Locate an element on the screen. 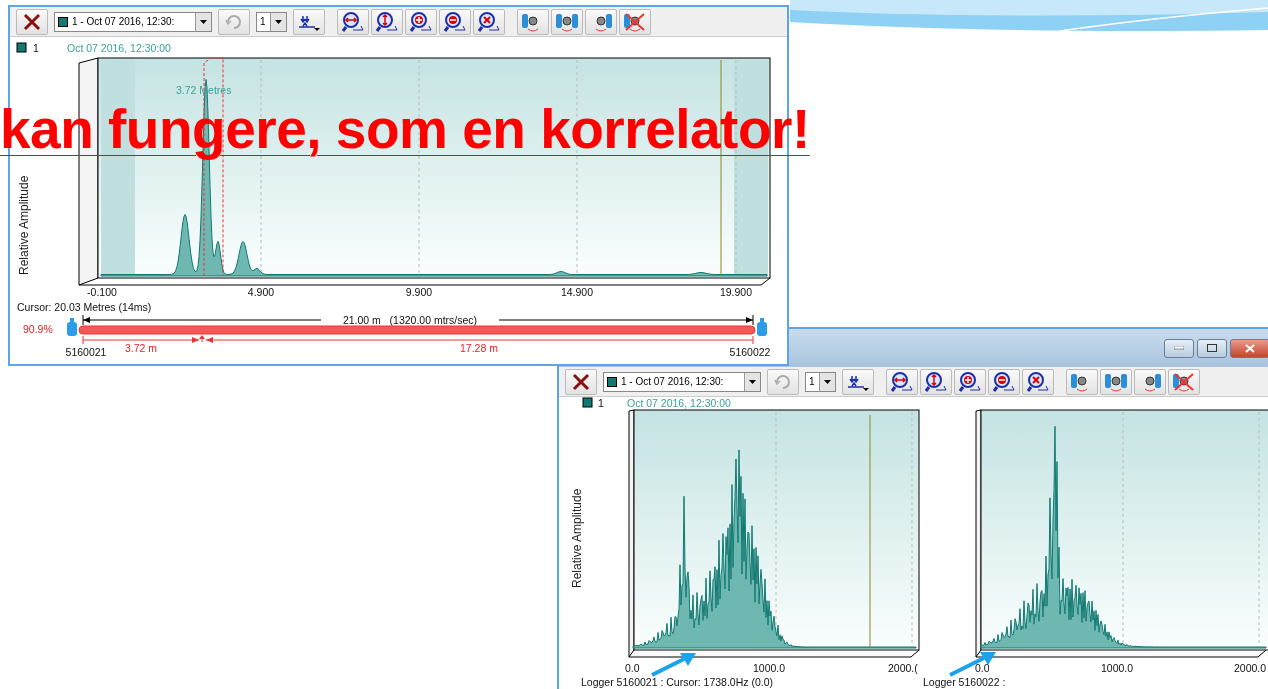  maximize-icon is located at coordinates (1212, 348).